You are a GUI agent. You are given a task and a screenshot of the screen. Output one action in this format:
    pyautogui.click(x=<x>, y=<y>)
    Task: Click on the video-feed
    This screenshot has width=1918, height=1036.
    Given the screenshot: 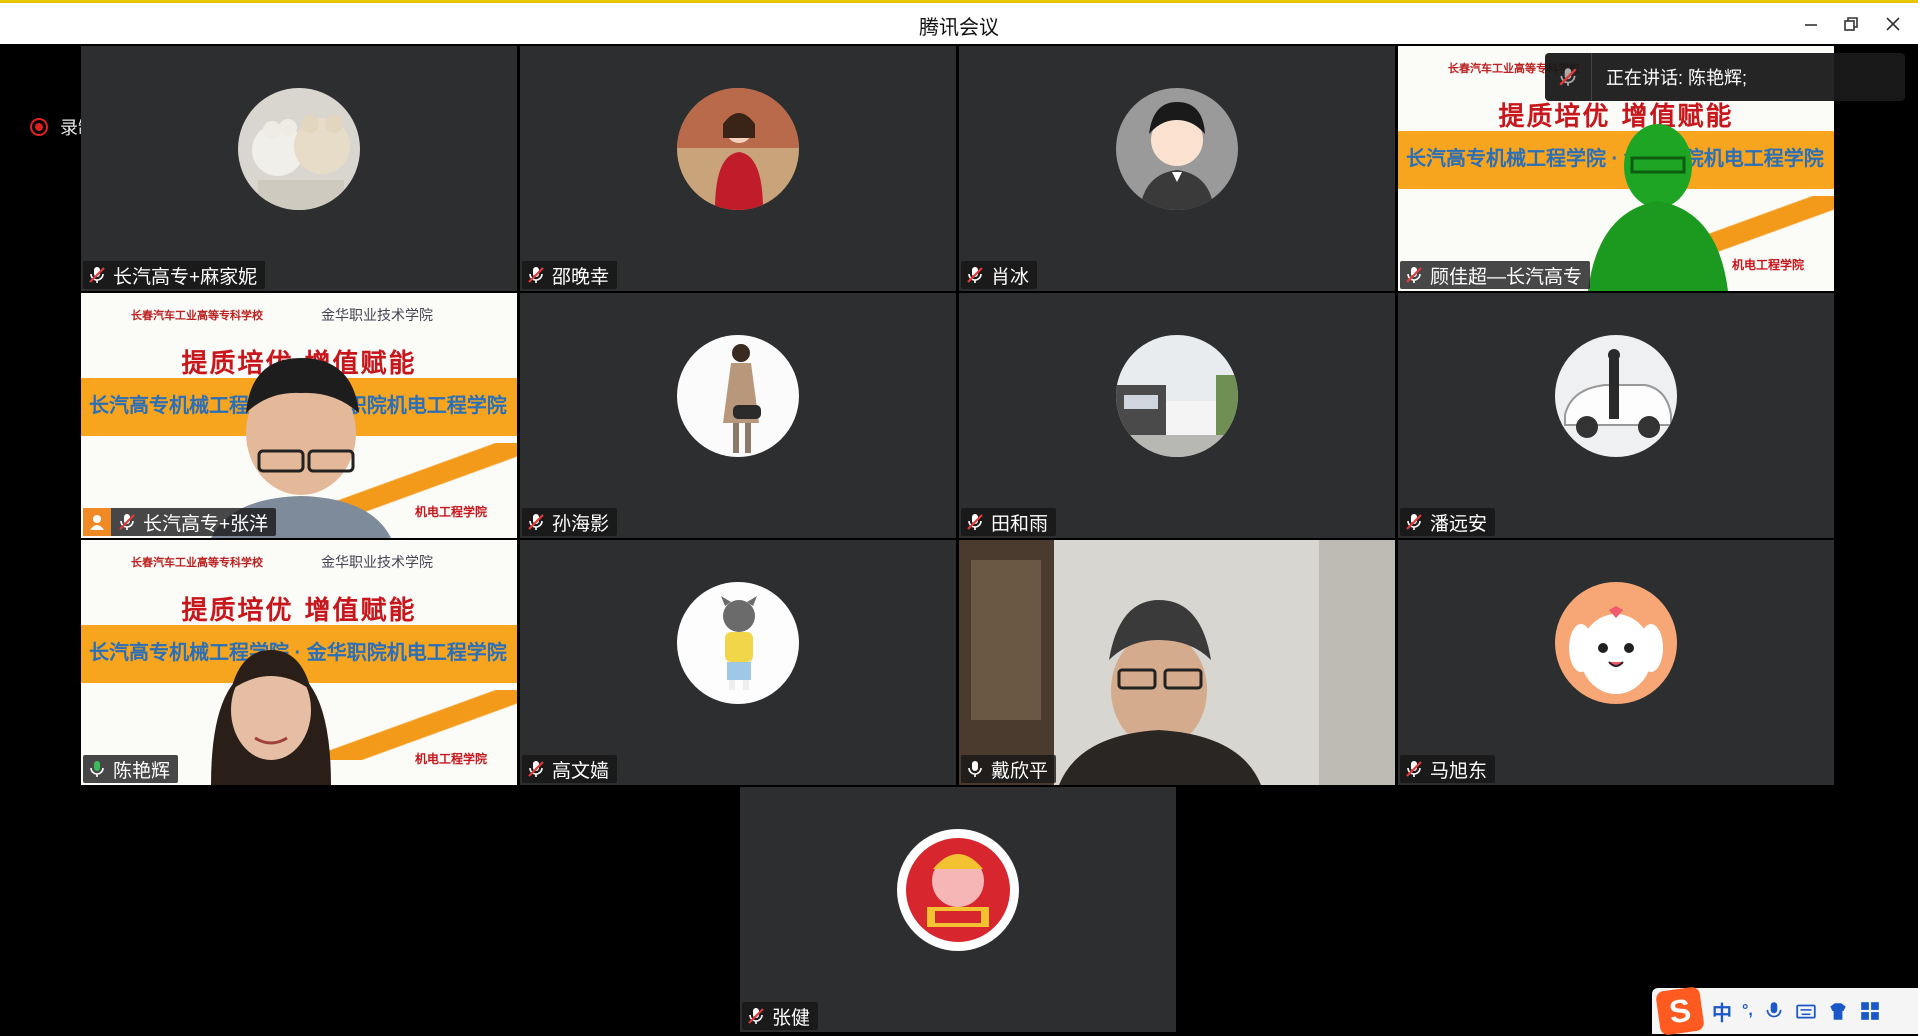 What is the action you would take?
    pyautogui.click(x=1177, y=662)
    